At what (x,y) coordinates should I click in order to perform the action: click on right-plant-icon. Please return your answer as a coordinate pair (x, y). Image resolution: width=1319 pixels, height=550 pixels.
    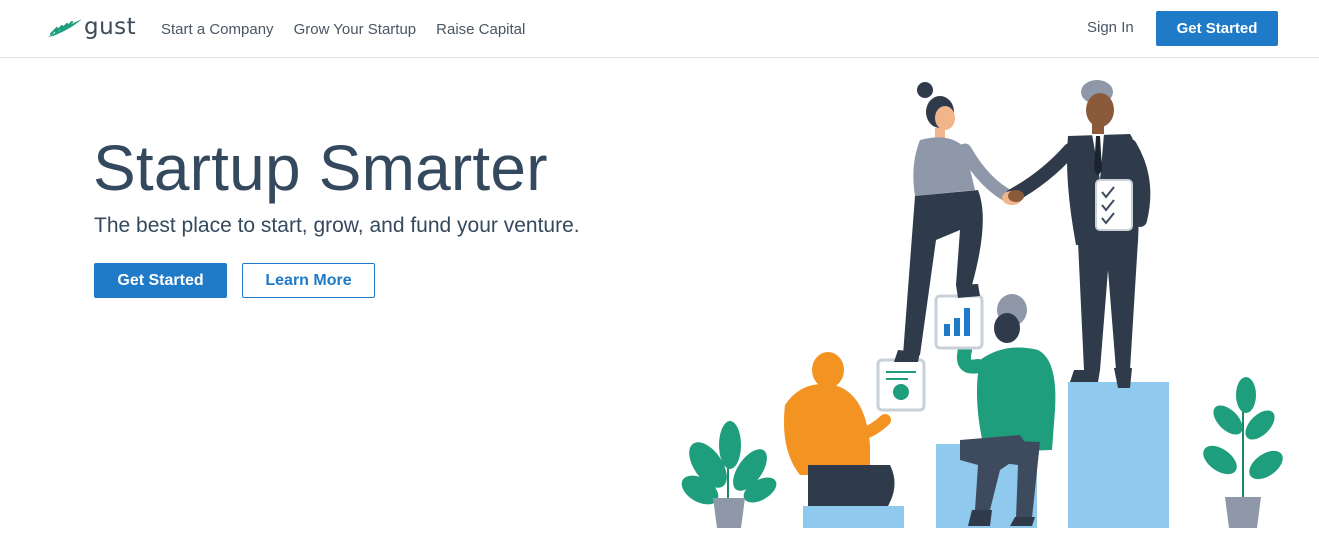
    Looking at the image, I should click on (1243, 452).